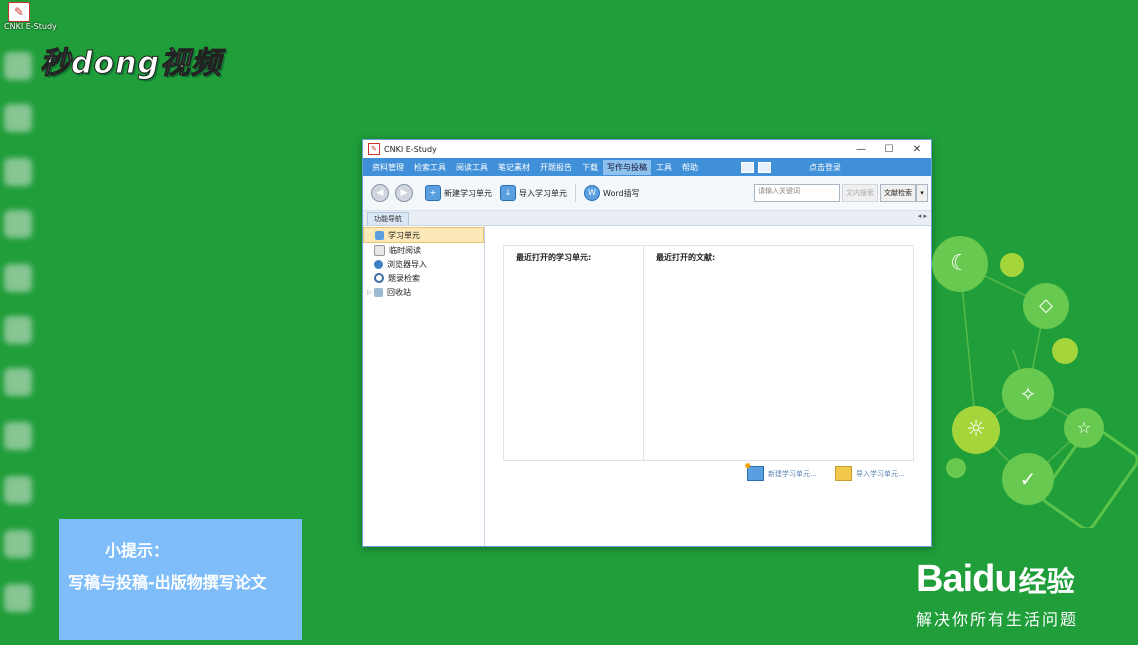  Describe the element at coordinates (423, 250) in the screenshot. I see `tree-item-temp-reading: 临时阅读` at that location.